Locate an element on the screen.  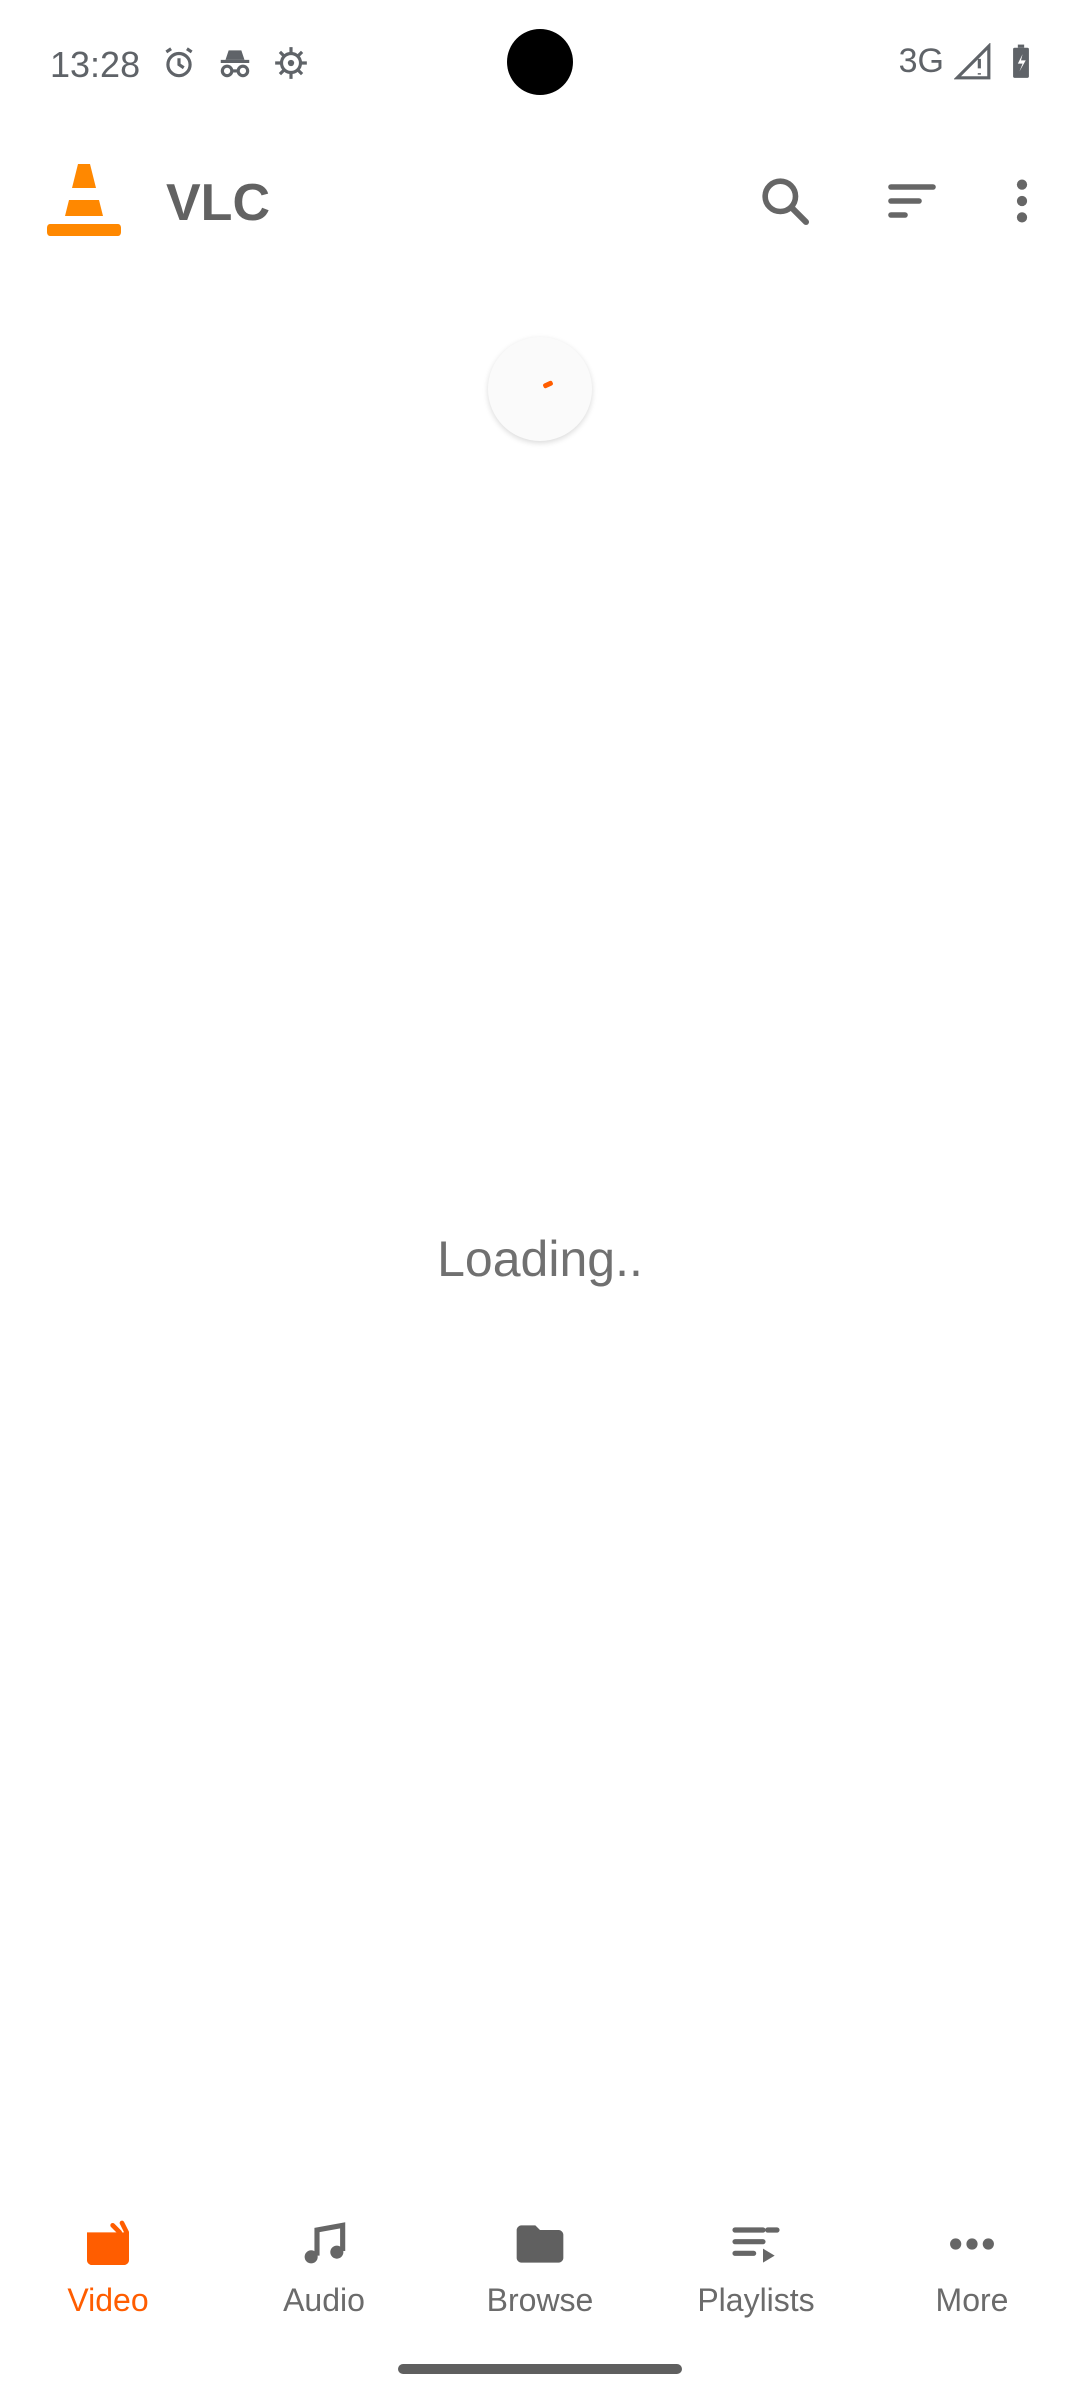
incognito-icon is located at coordinates (235, 64).